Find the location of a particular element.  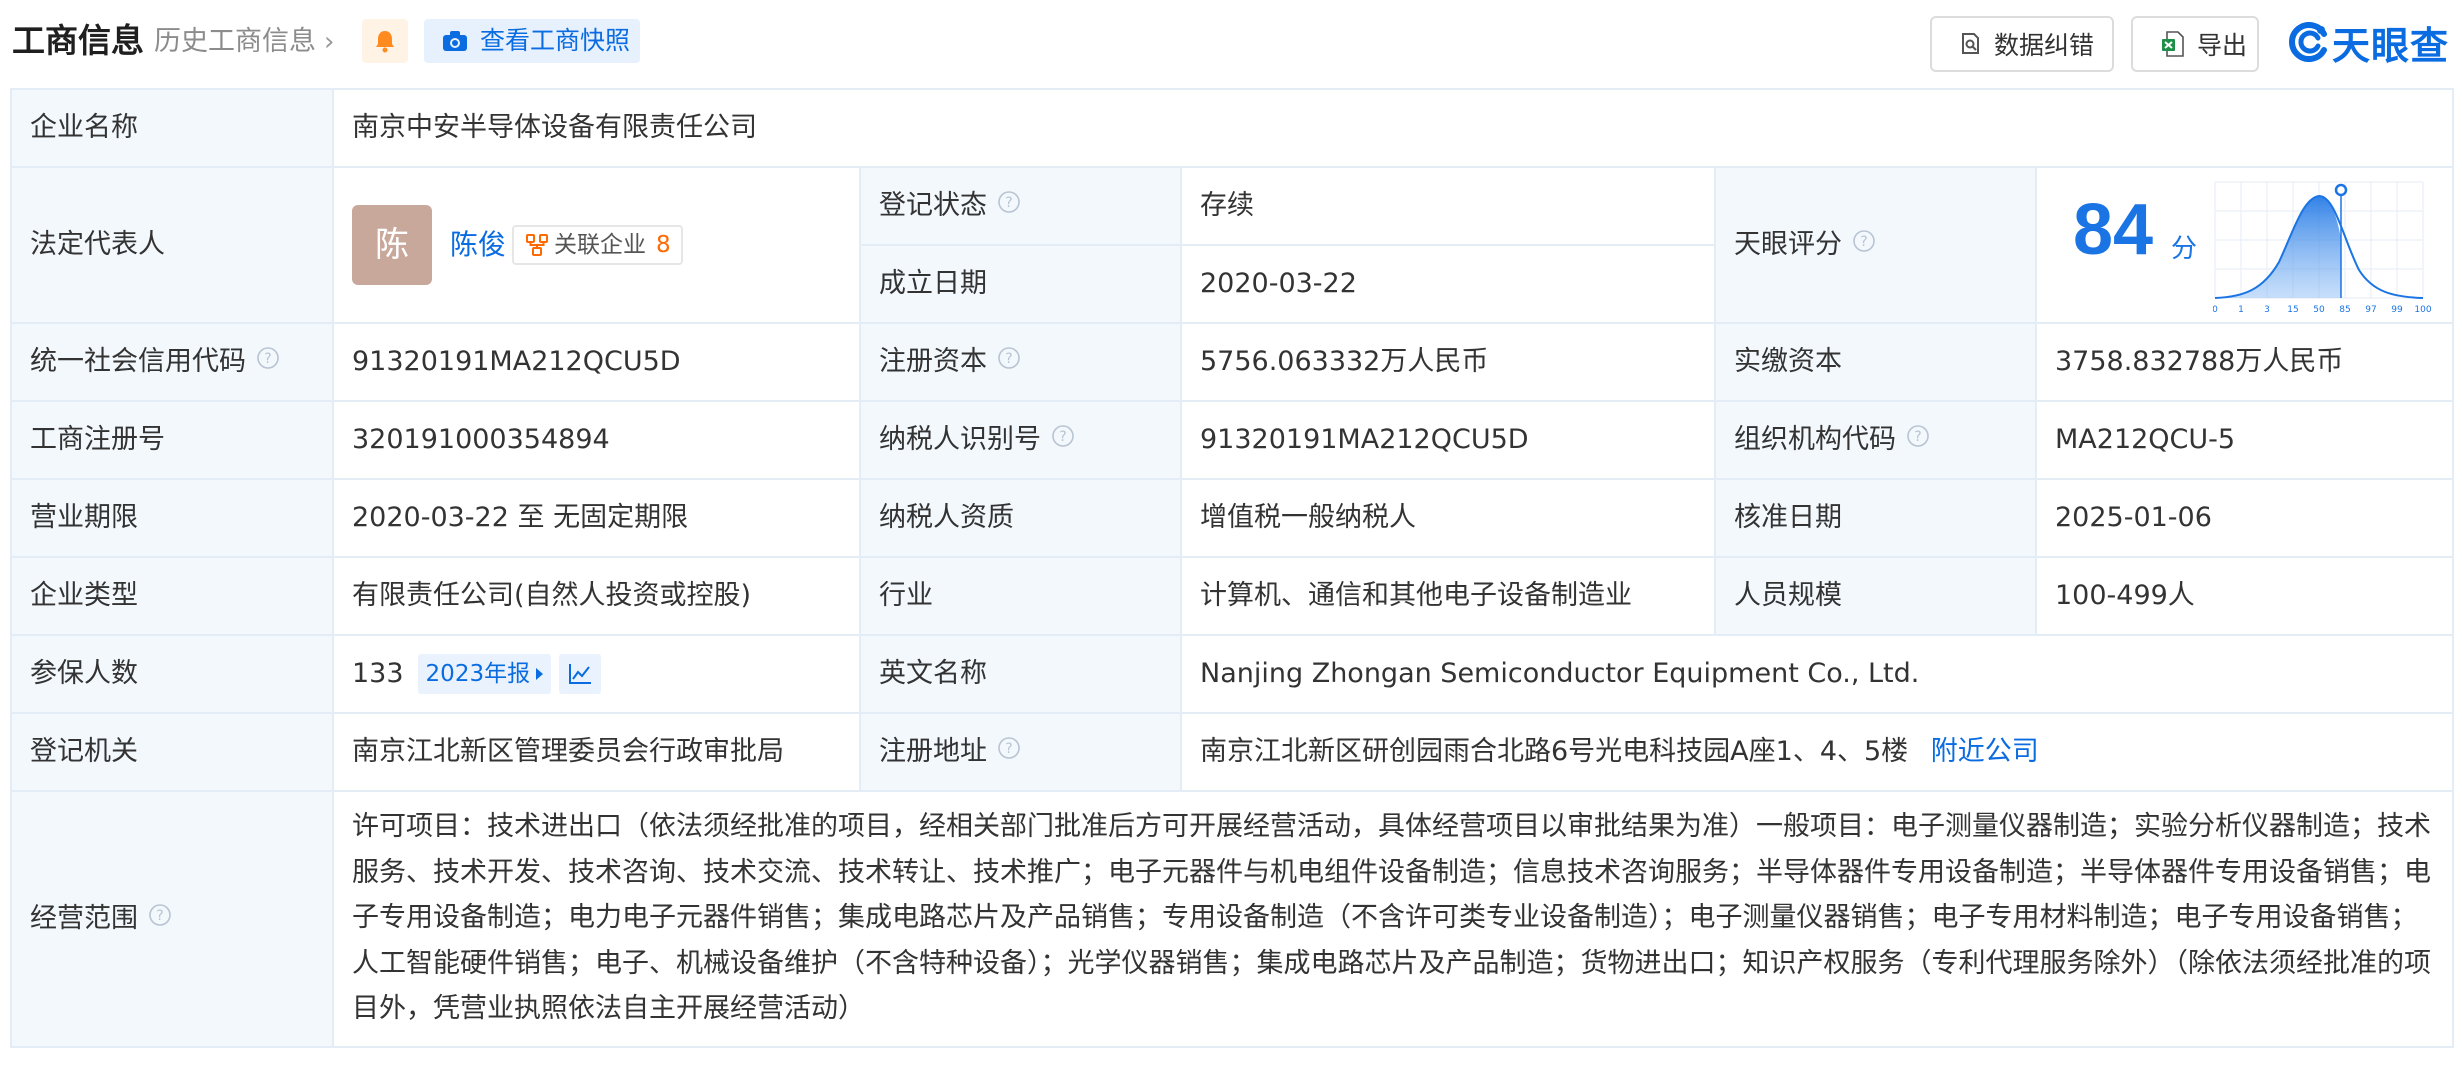

logo-text: 天眼查 is located at coordinates (2391, 45).